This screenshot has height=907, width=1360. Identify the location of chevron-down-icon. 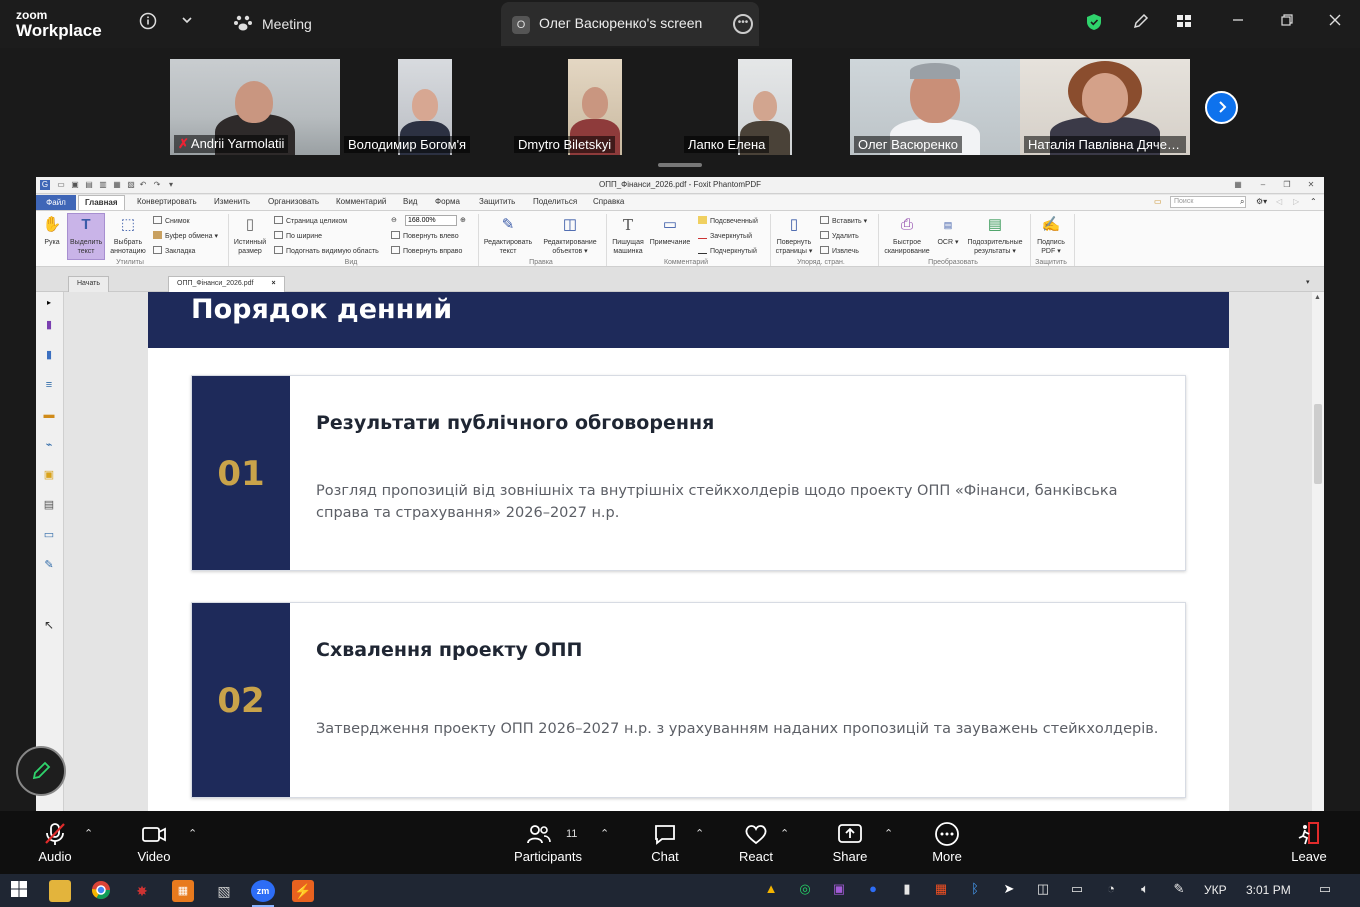
(187, 23).